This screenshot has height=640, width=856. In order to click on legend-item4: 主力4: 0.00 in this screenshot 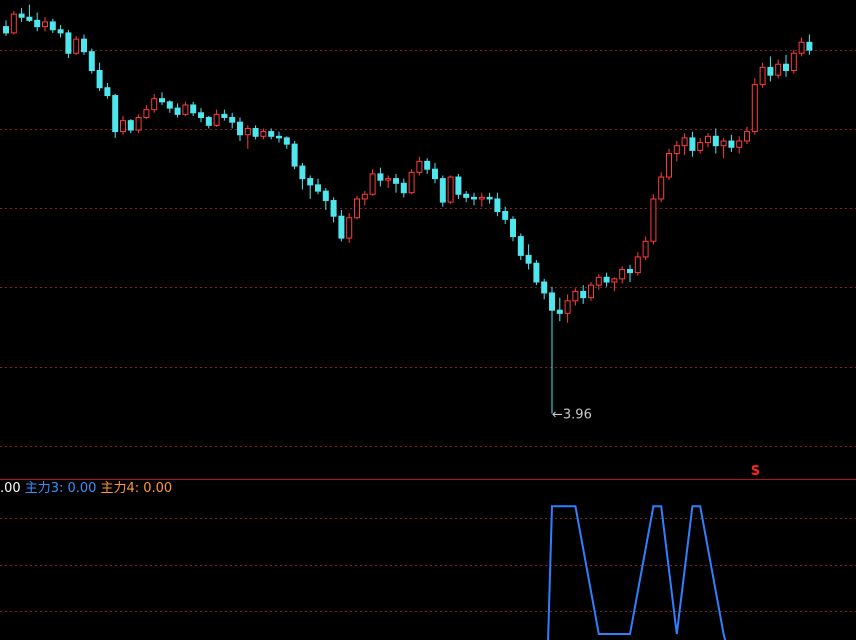, I will do `click(136, 488)`.